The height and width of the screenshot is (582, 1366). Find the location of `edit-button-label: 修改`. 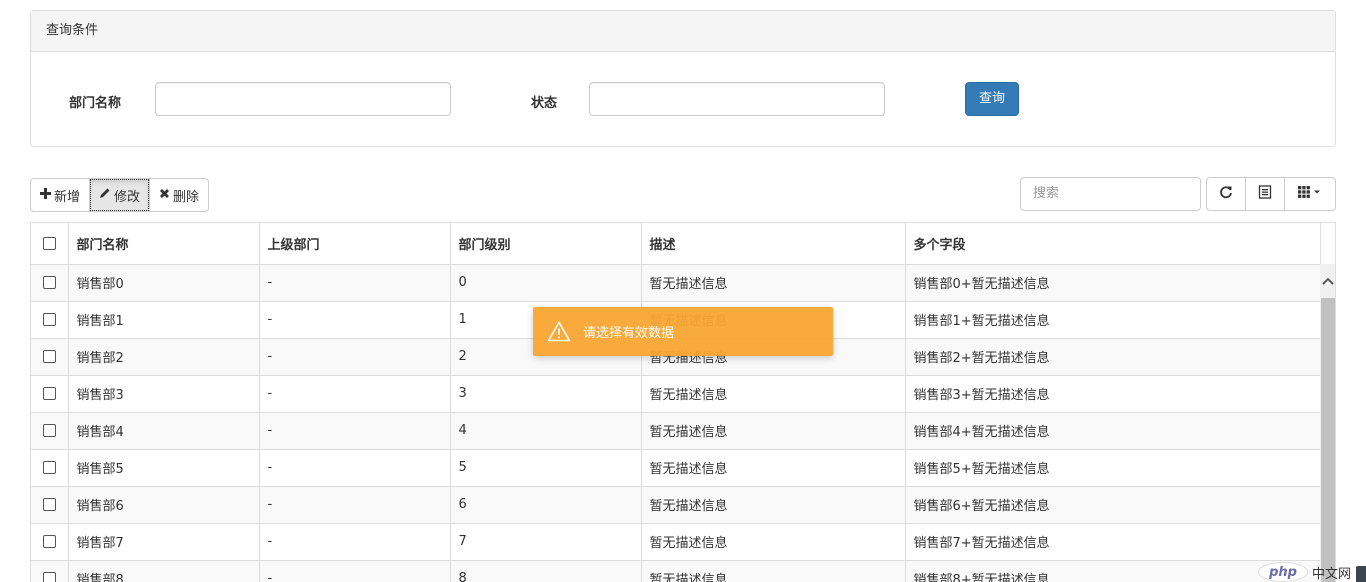

edit-button-label: 修改 is located at coordinates (127, 197).